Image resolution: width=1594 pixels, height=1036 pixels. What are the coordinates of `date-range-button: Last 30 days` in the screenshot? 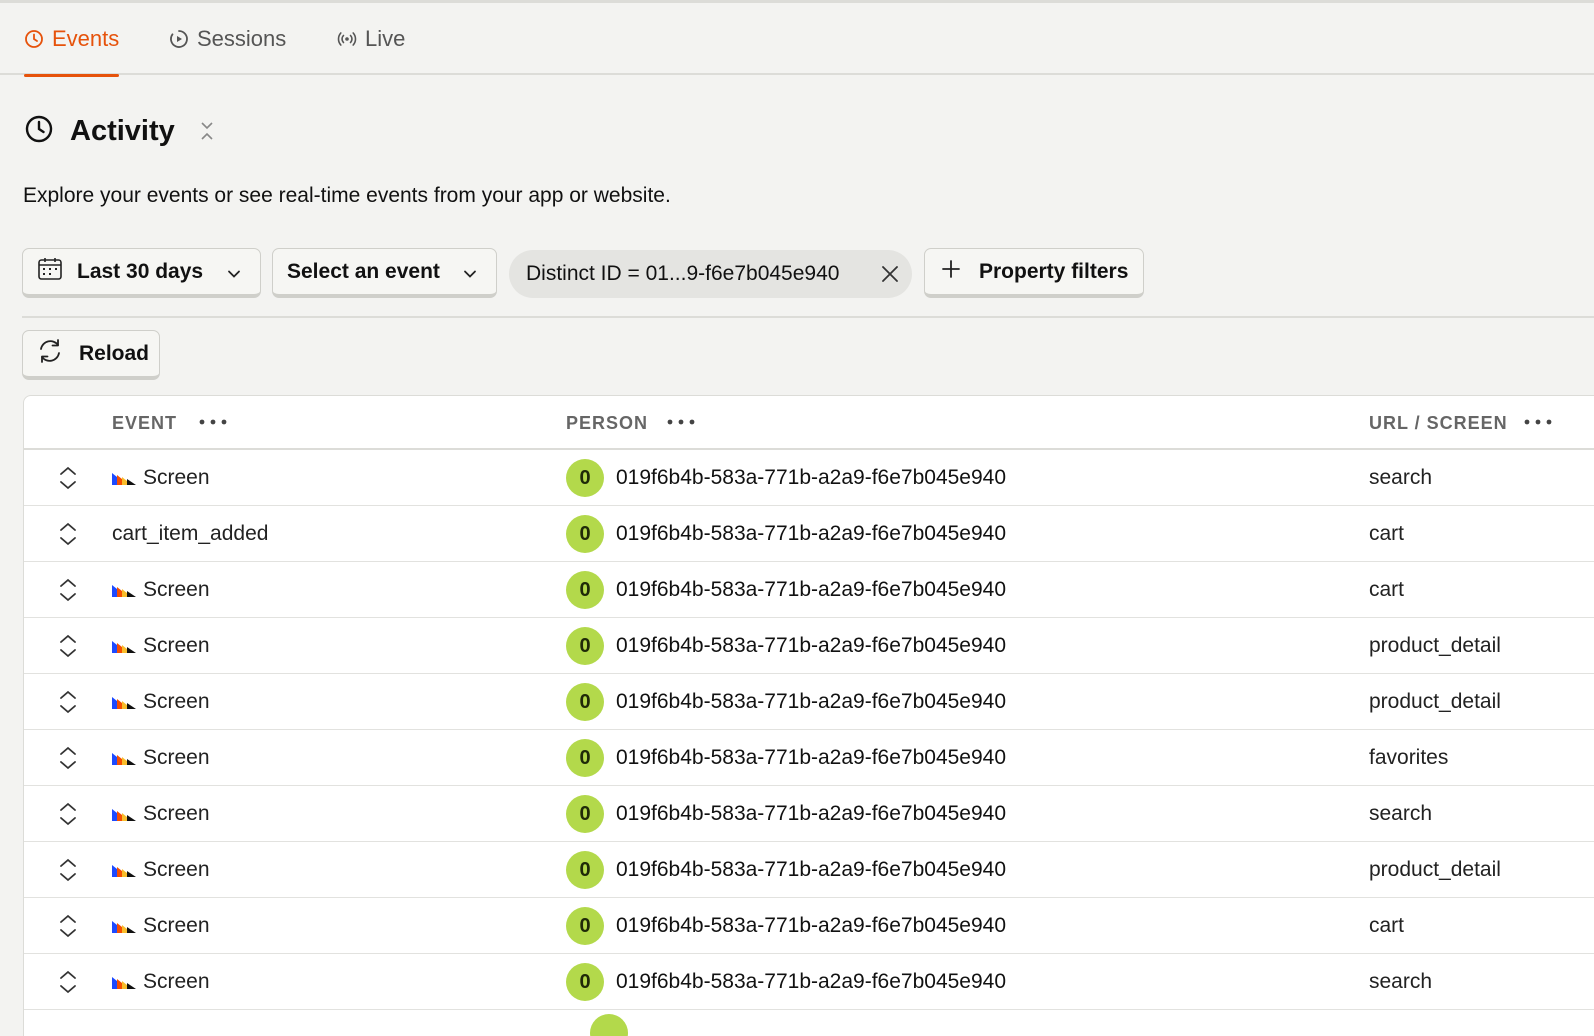 It's located at (141, 273).